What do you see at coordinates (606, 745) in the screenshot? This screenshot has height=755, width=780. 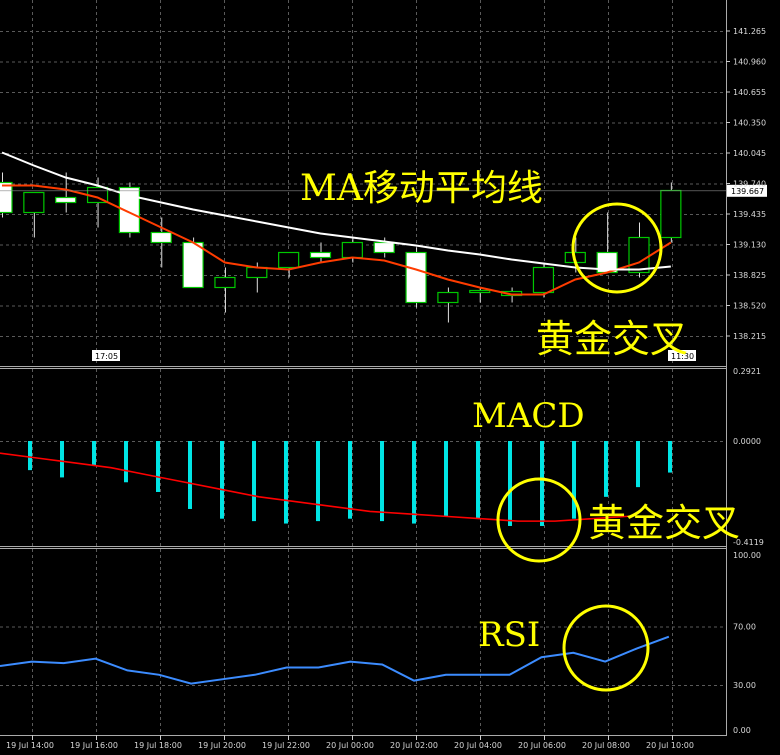 I see `x-tick-label: 20 Jul 08:00` at bounding box center [606, 745].